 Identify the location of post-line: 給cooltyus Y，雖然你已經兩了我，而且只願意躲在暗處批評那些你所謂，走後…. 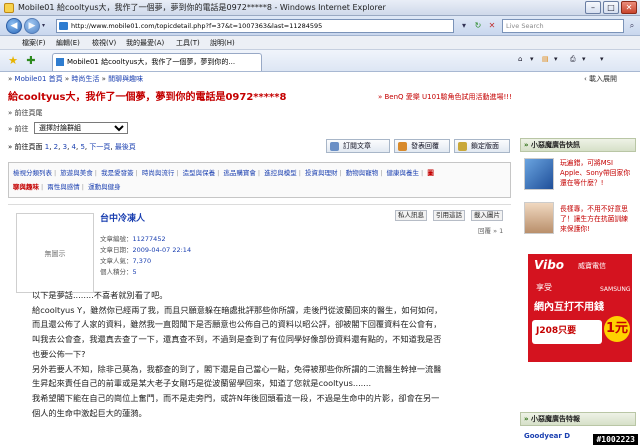
(237, 309).